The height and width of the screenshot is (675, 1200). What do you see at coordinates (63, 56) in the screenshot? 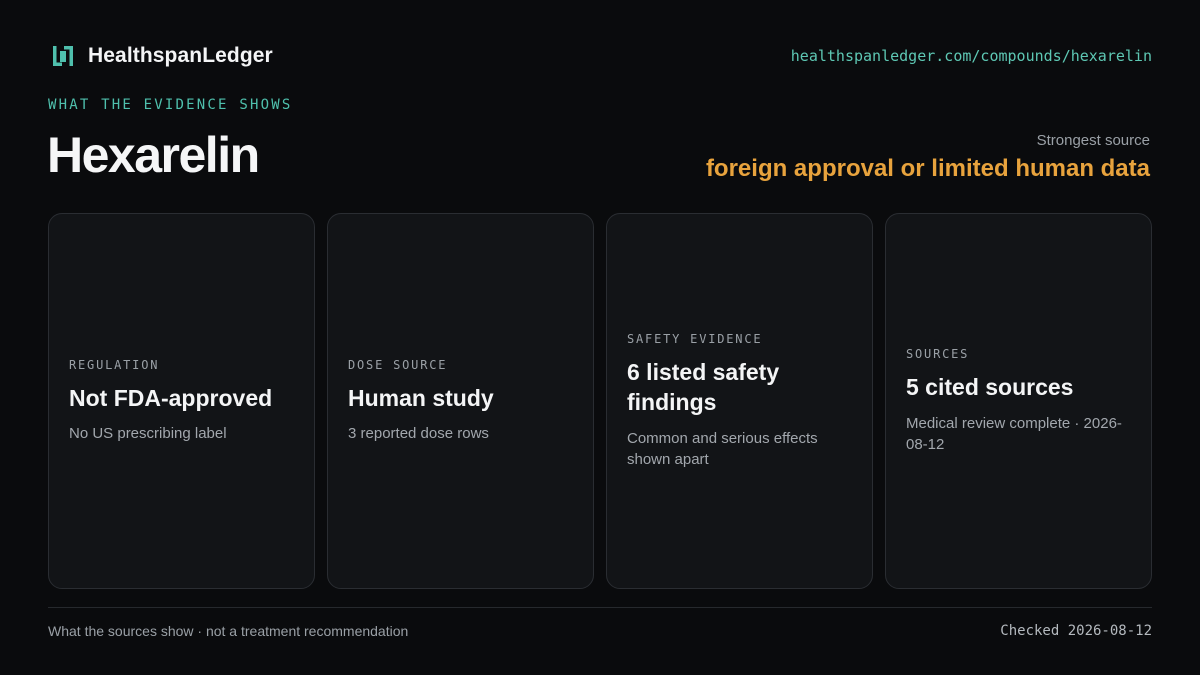
I see `ledger-logo-icon` at bounding box center [63, 56].